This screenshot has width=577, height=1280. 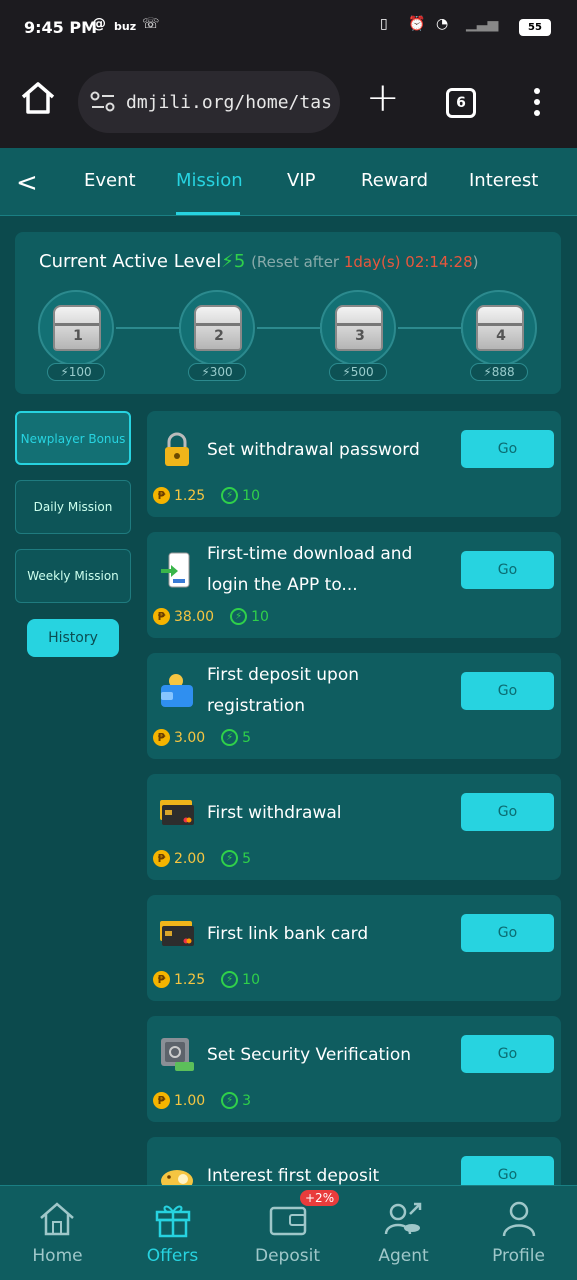 I want to click on chest-3: 3, so click(x=358, y=328).